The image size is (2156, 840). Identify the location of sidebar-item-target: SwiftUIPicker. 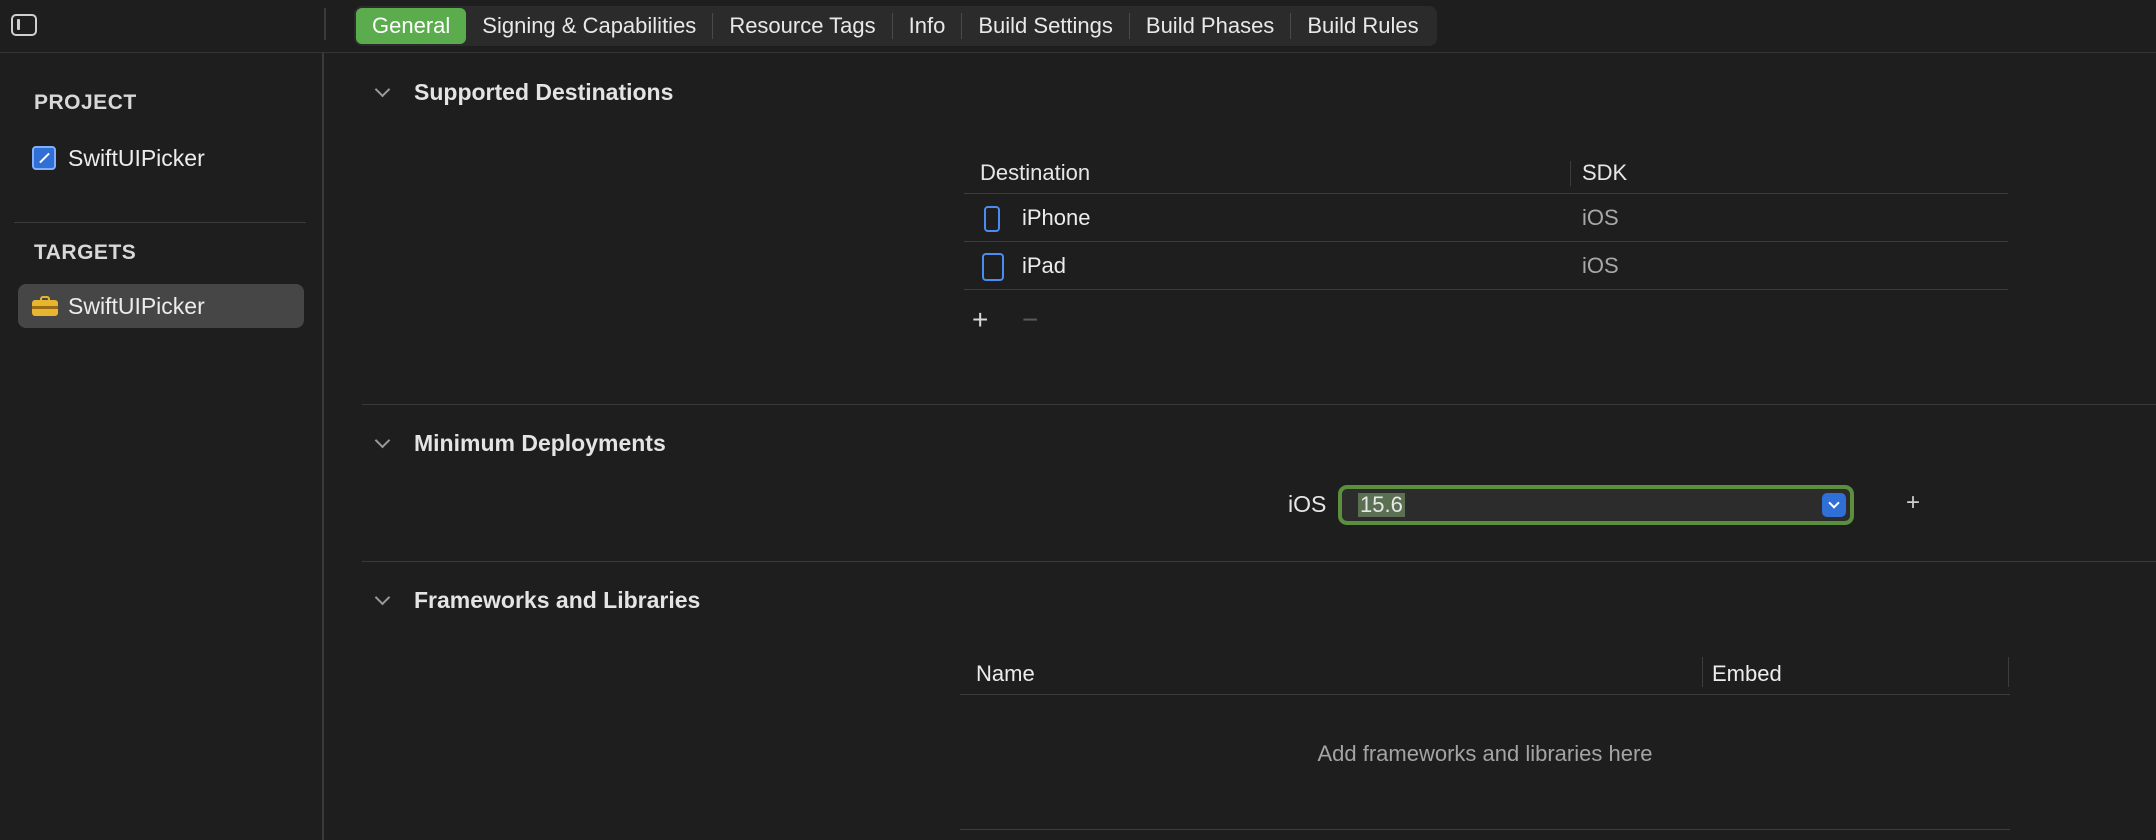
(161, 306).